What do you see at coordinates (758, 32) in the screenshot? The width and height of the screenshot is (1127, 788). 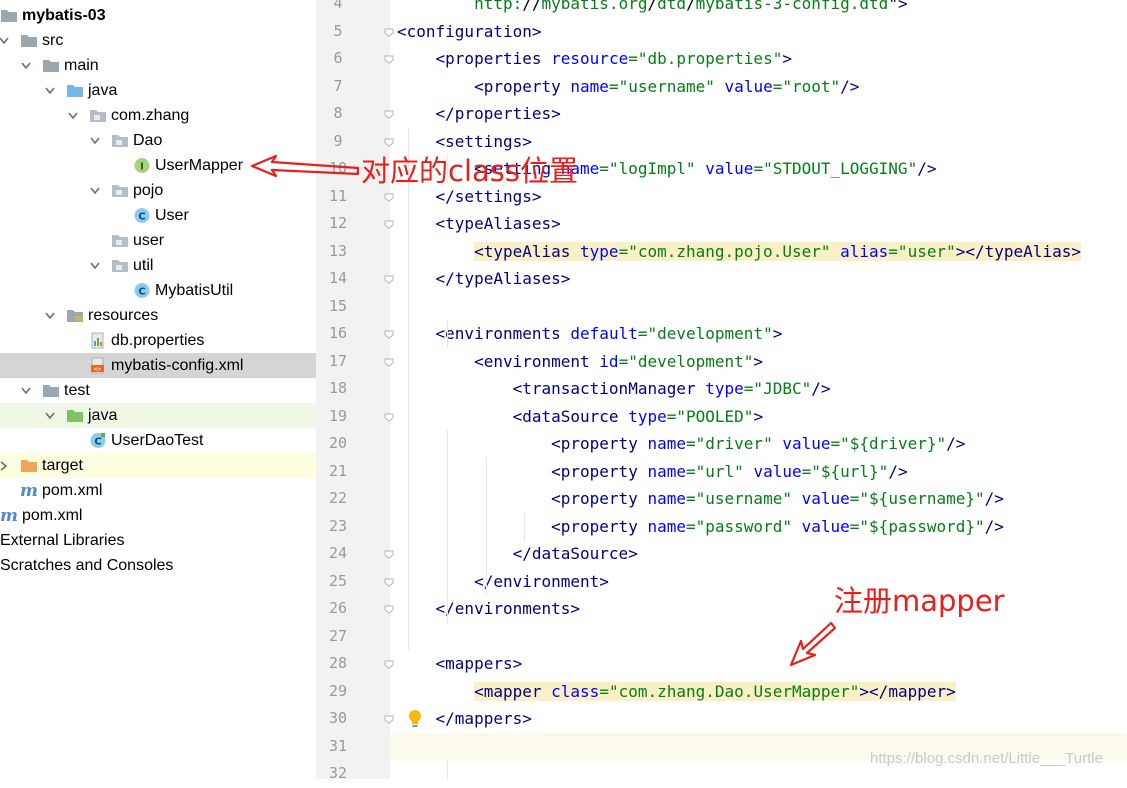 I see `code-line: <configuration>` at bounding box center [758, 32].